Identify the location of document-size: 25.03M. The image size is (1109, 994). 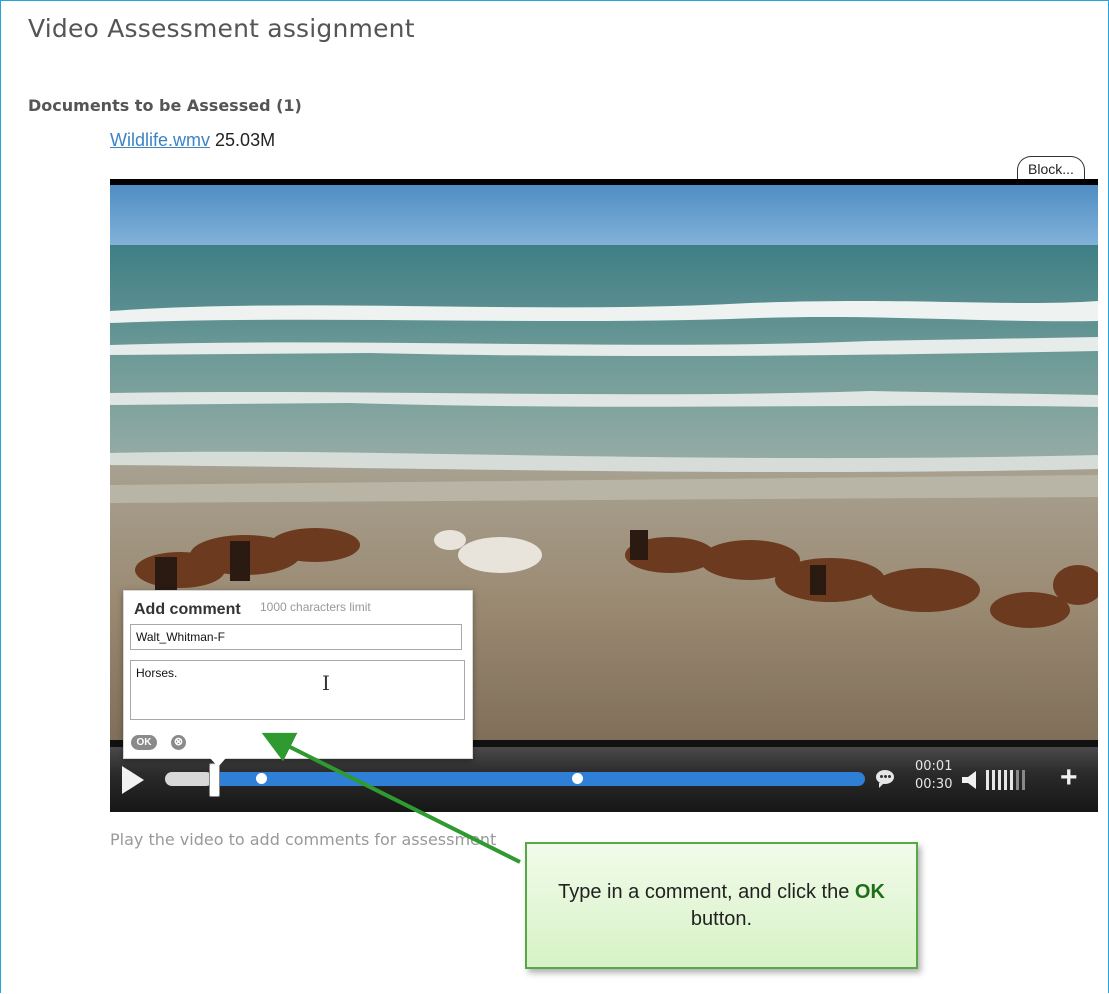
(245, 140).